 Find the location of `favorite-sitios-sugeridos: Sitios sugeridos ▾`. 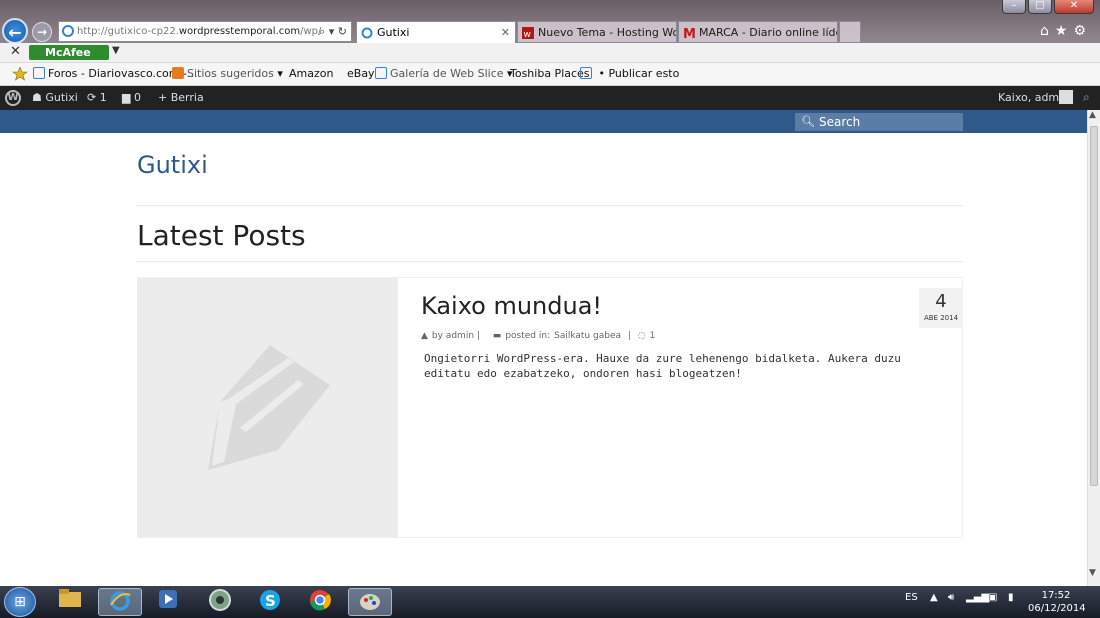

favorite-sitios-sugeridos: Sitios sugeridos ▾ is located at coordinates (227, 73).